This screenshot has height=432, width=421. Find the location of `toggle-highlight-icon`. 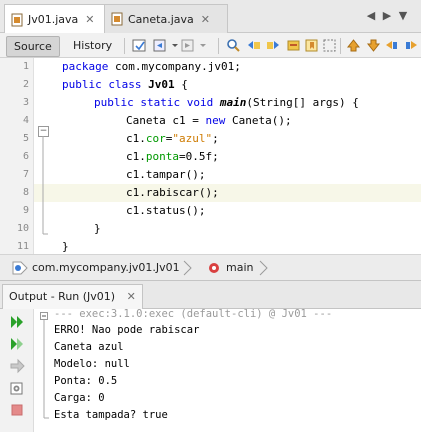

toggle-highlight-icon is located at coordinates (293, 45).